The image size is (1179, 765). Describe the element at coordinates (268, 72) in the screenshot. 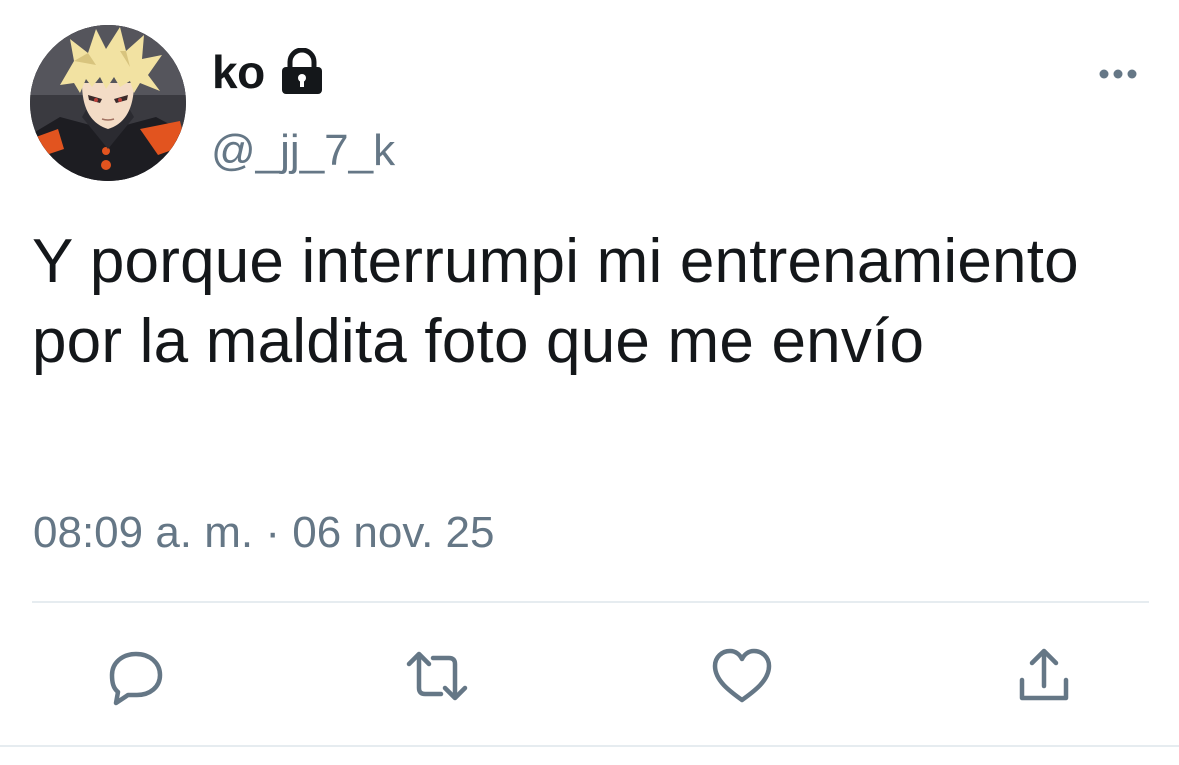

I see `author-name-row: ko` at that location.